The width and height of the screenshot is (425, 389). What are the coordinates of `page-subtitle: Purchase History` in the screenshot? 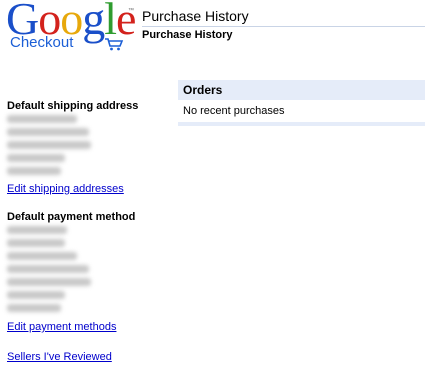 It's located at (187, 35).